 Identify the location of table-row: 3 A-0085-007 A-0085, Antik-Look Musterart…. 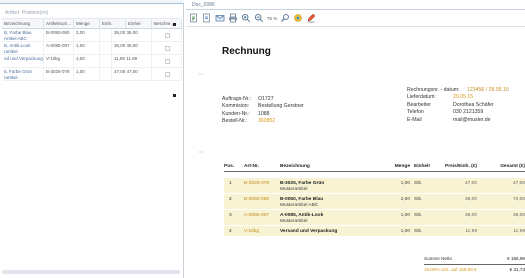
(374, 218).